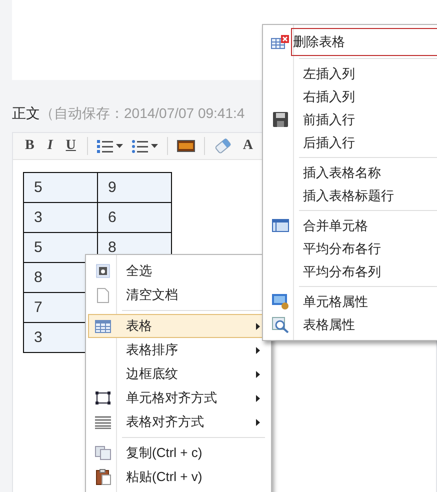 The height and width of the screenshot is (492, 437). Describe the element at coordinates (142, 114) in the screenshot. I see `autosave-status: （自动保存：2014/07/07 09:41:4` at that location.